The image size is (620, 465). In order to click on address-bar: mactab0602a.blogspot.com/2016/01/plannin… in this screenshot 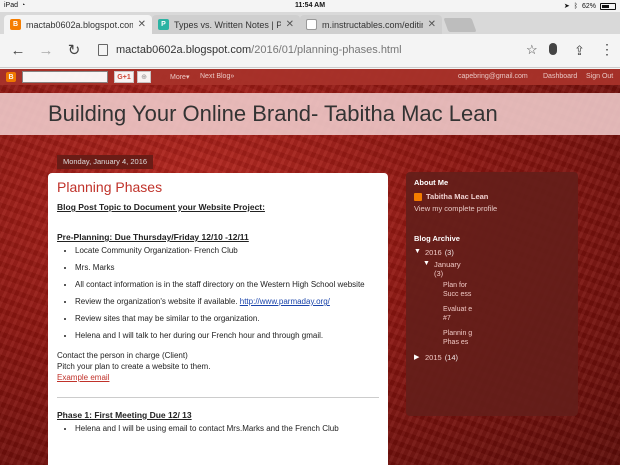, I will do `click(332, 51)`.